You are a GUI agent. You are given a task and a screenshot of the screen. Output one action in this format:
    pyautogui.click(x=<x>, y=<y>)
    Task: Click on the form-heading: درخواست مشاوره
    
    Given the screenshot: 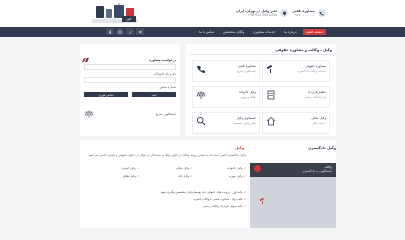 What is the action you would take?
    pyautogui.click(x=162, y=60)
    